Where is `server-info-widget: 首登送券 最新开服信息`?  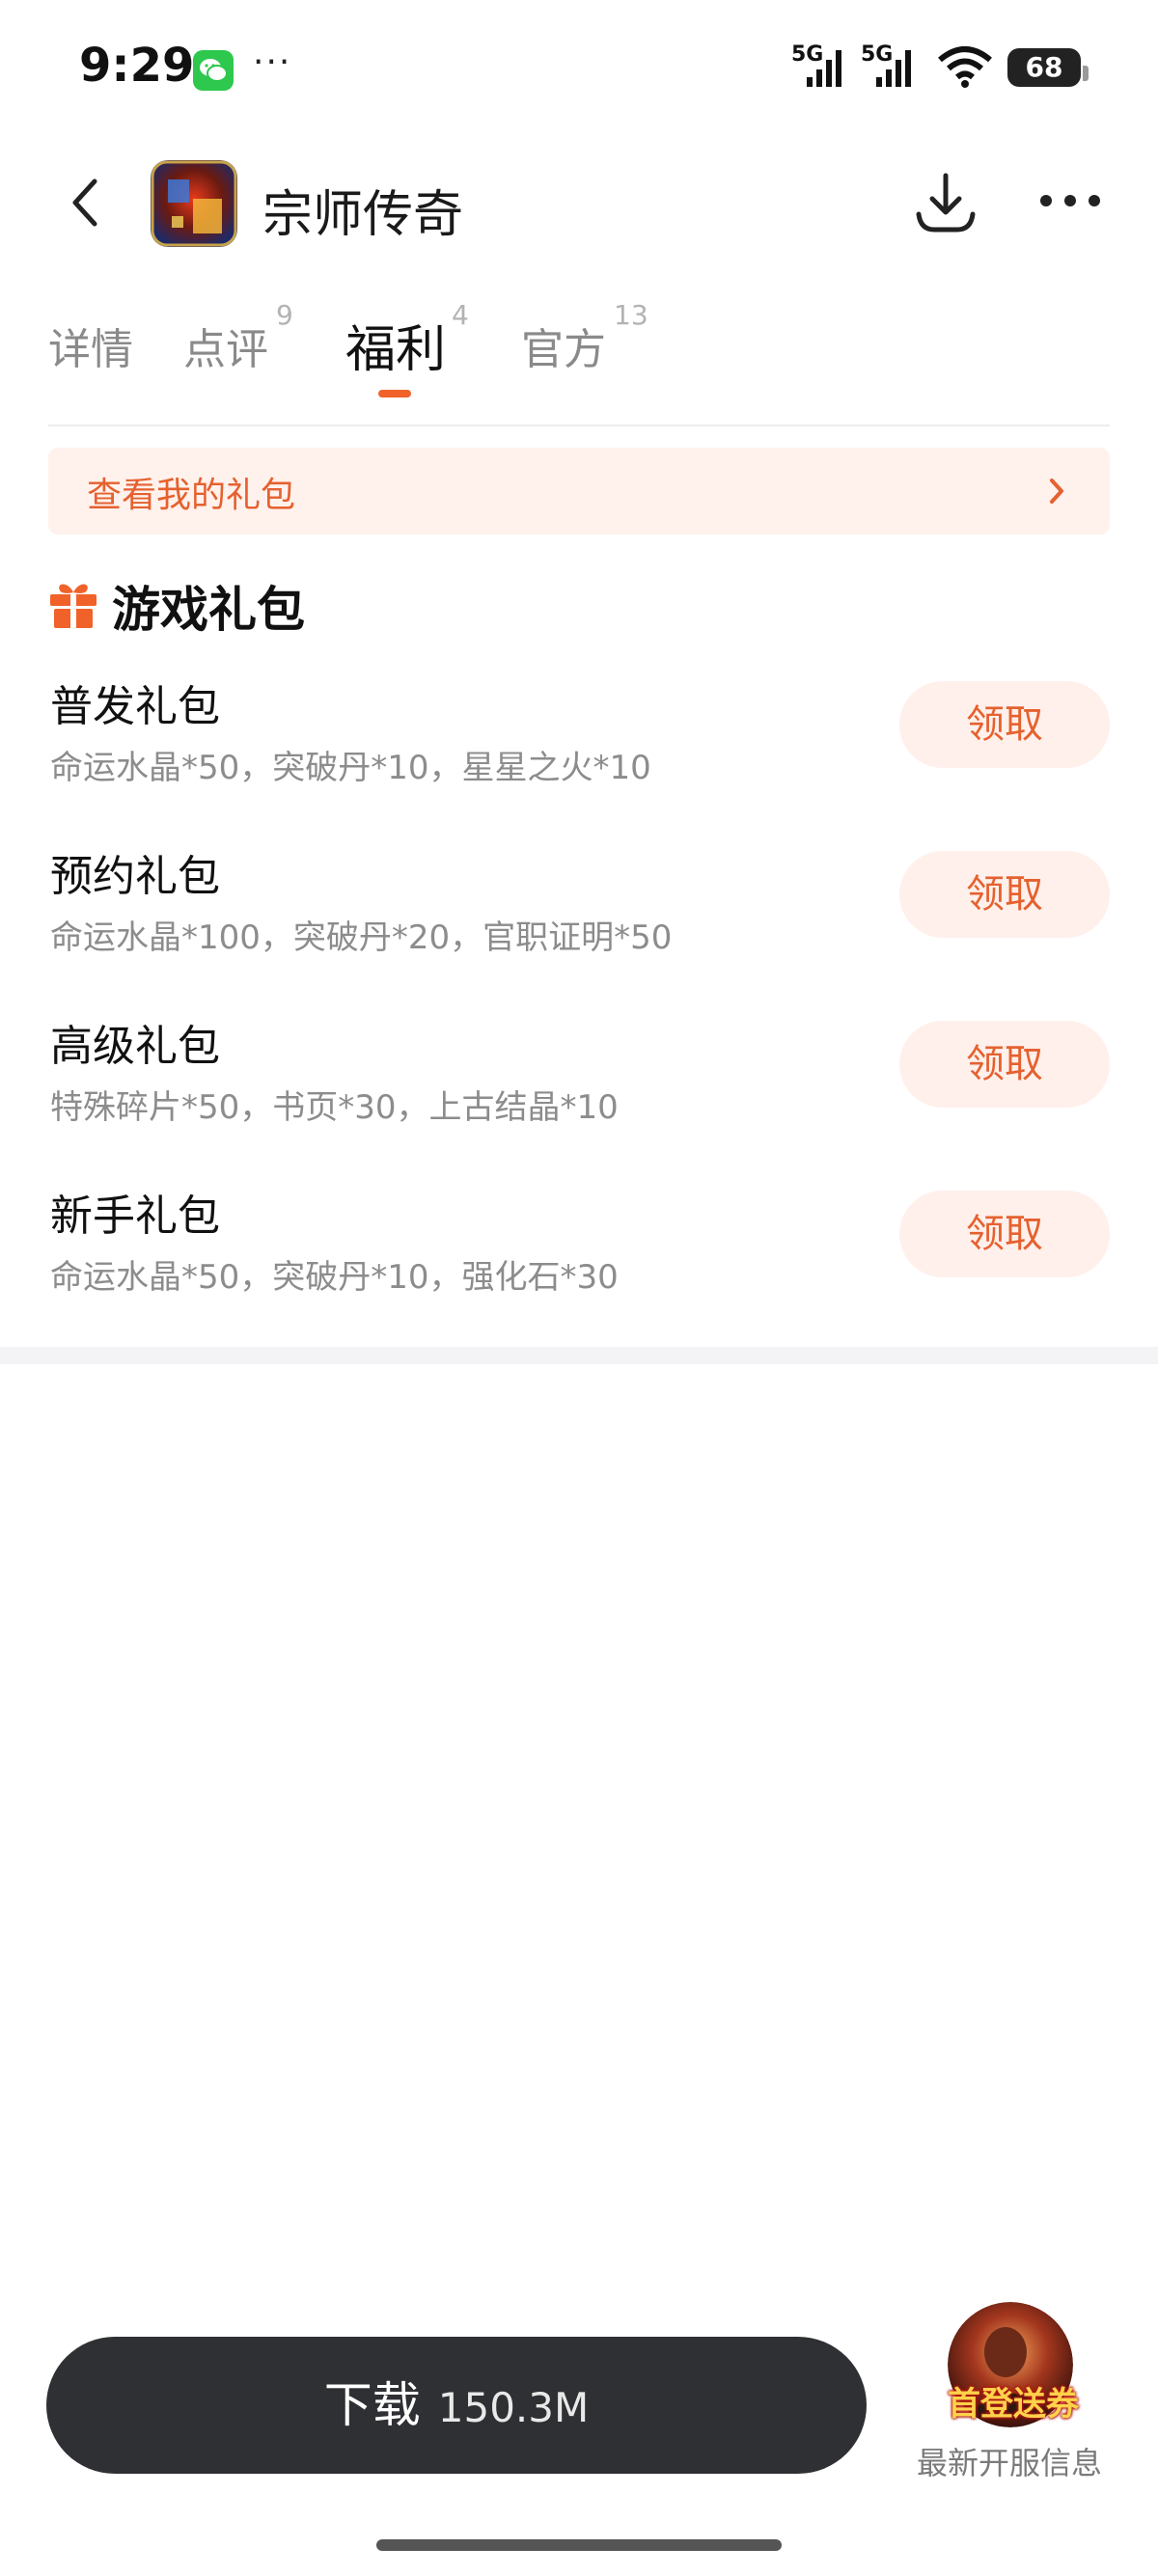 server-info-widget: 首登送券 最新开服信息 is located at coordinates (1014, 2394).